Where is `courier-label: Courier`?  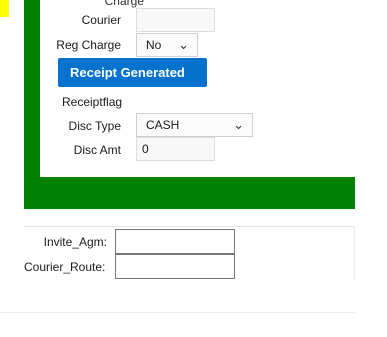 courier-label: Courier is located at coordinates (101, 20).